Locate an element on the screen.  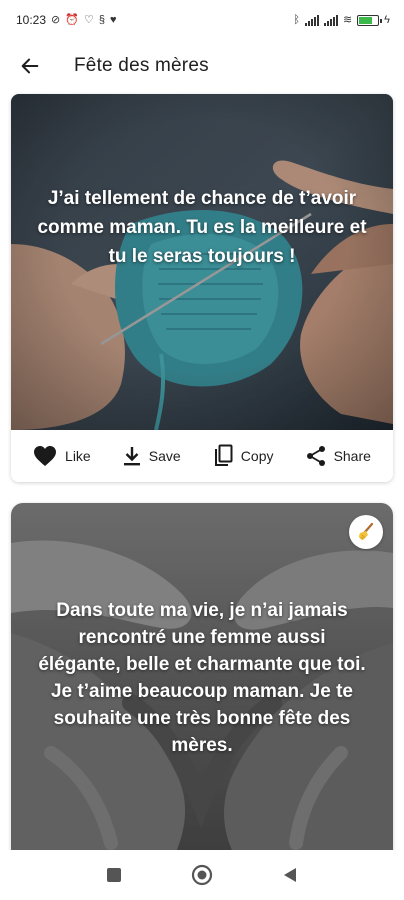
system-nav-bar is located at coordinates (202, 875).